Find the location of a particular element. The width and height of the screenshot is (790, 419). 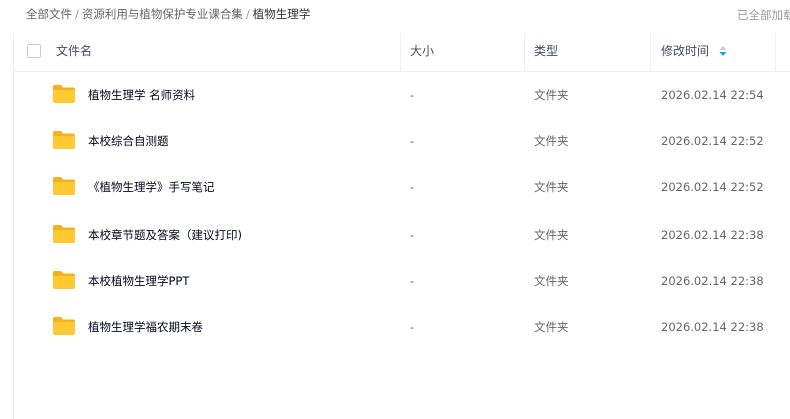

file-name: 植物生理学福农期末卷 is located at coordinates (145, 327).